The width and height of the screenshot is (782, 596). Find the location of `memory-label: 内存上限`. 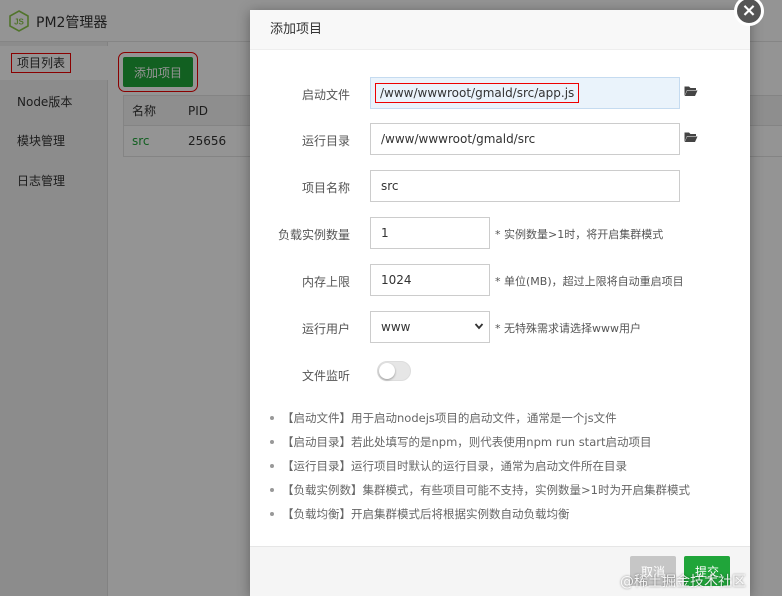

memory-label: 内存上限 is located at coordinates (325, 282).